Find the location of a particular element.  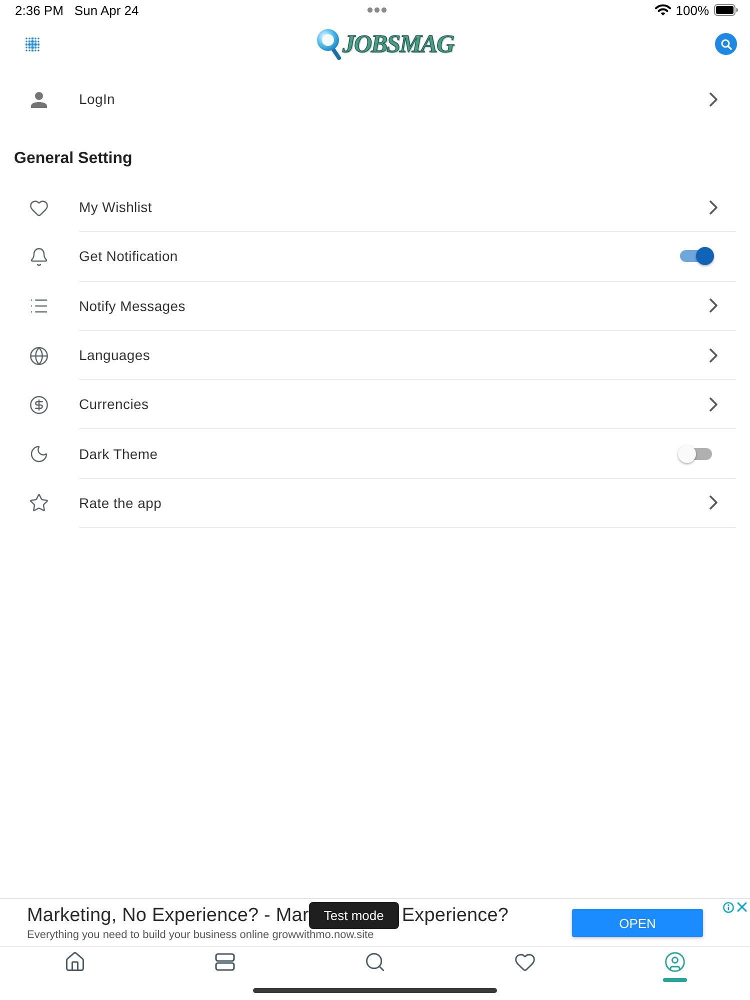

profile-icon is located at coordinates (675, 962).